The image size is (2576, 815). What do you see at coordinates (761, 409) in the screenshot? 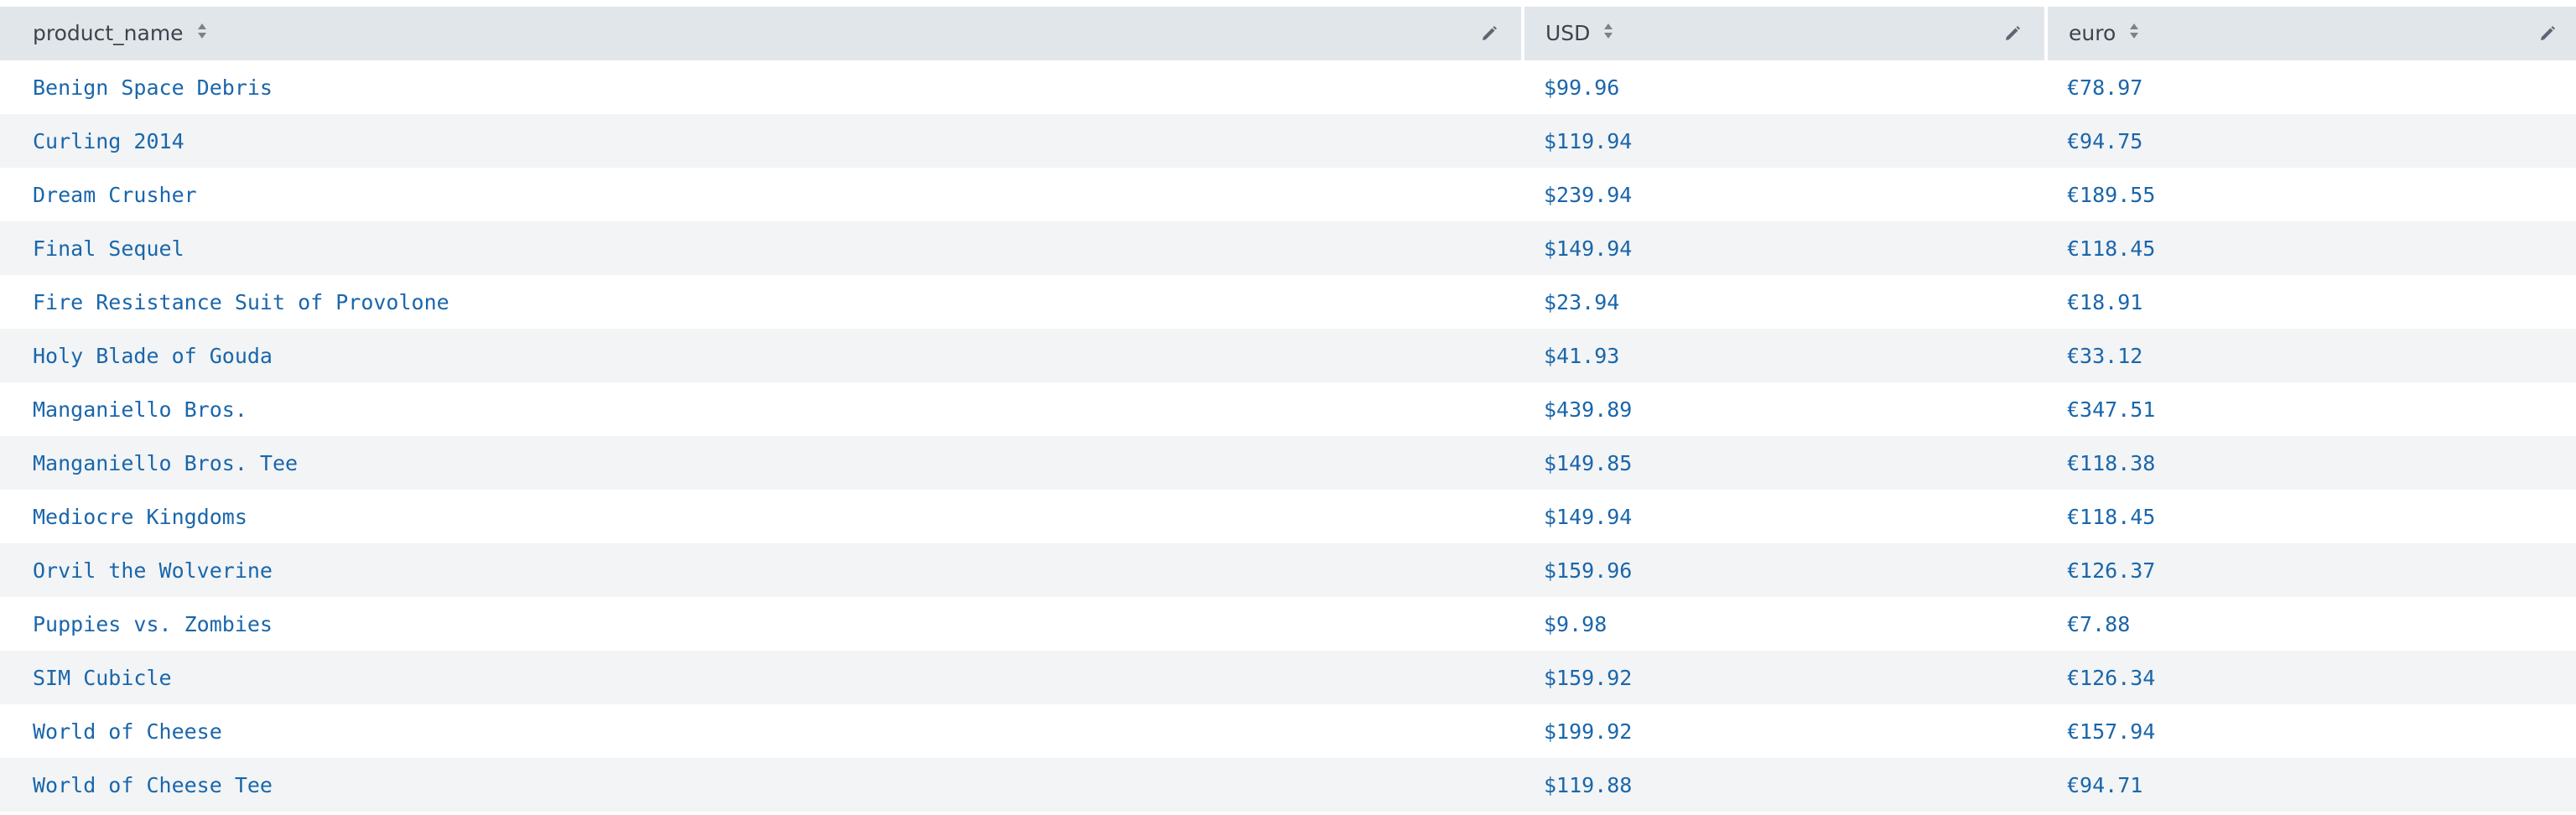
I see `cell-product-name: Manganiello Bros.` at bounding box center [761, 409].